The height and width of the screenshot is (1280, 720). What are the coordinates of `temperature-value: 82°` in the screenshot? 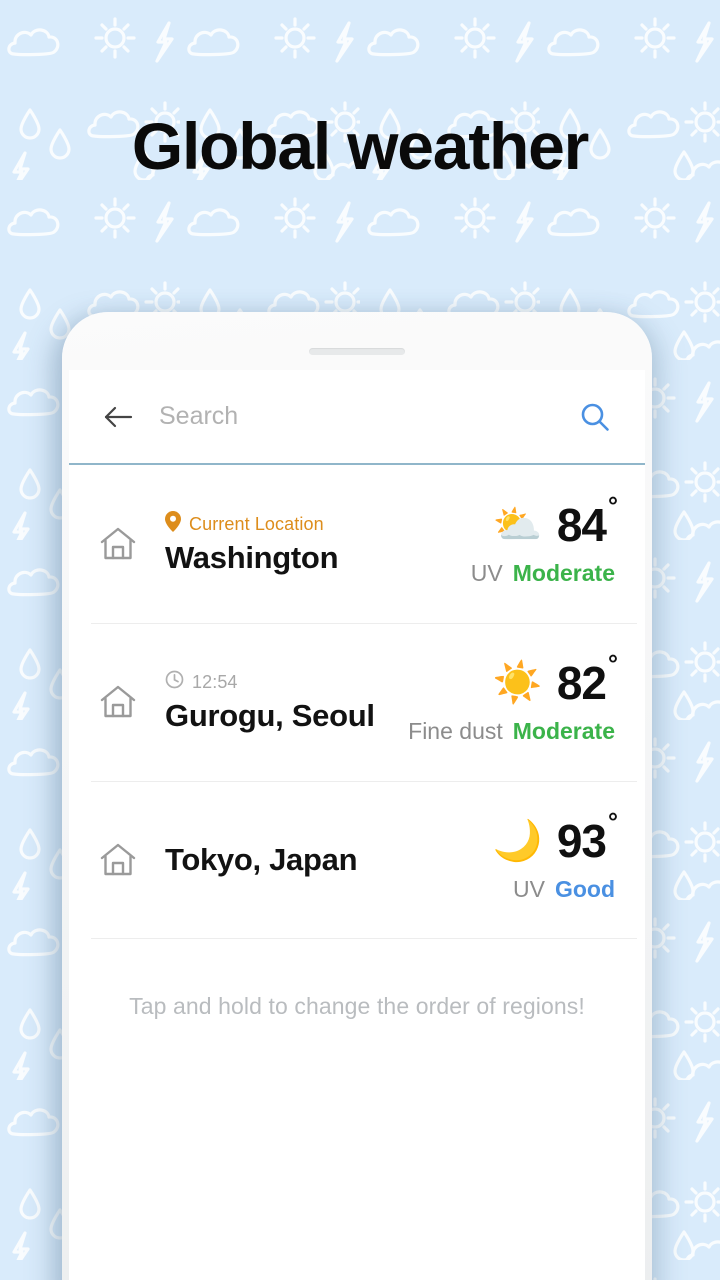 It's located at (587, 680).